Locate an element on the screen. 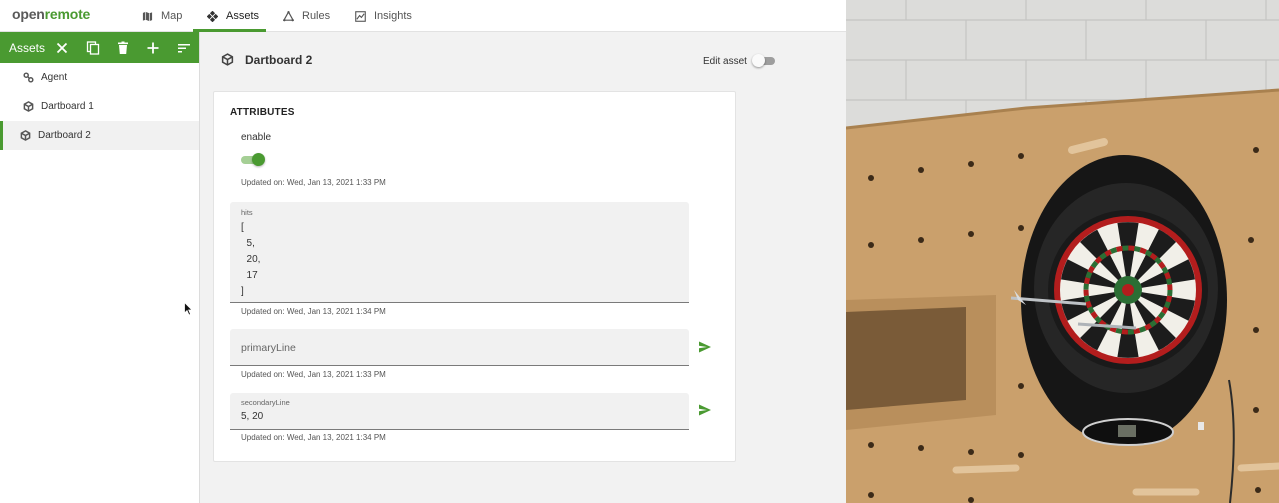 This screenshot has height=503, width=1279. sidebar-title: Assets is located at coordinates (27, 47).